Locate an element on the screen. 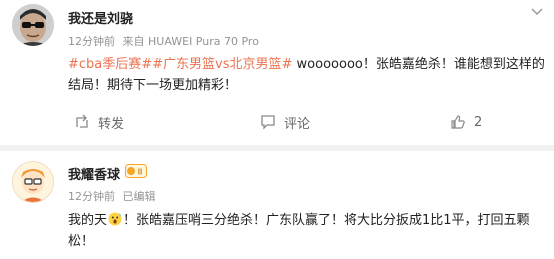  like-count: 2 is located at coordinates (478, 122).